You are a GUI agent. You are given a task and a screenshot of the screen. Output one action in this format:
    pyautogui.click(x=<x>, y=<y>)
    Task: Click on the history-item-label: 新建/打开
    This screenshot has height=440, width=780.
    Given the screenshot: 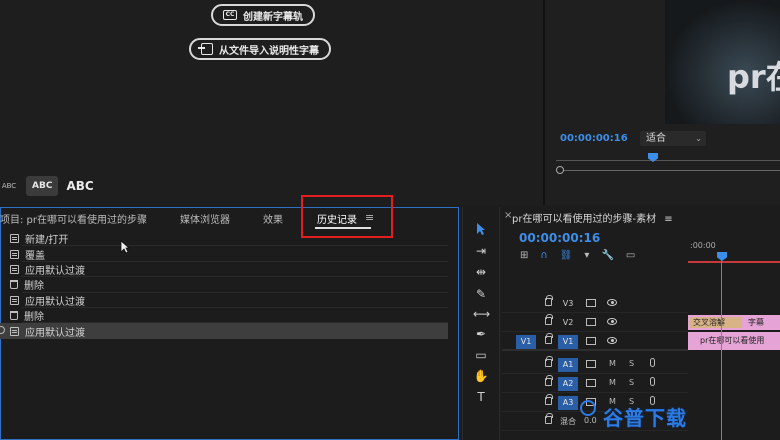 What is the action you would take?
    pyautogui.click(x=47, y=241)
    